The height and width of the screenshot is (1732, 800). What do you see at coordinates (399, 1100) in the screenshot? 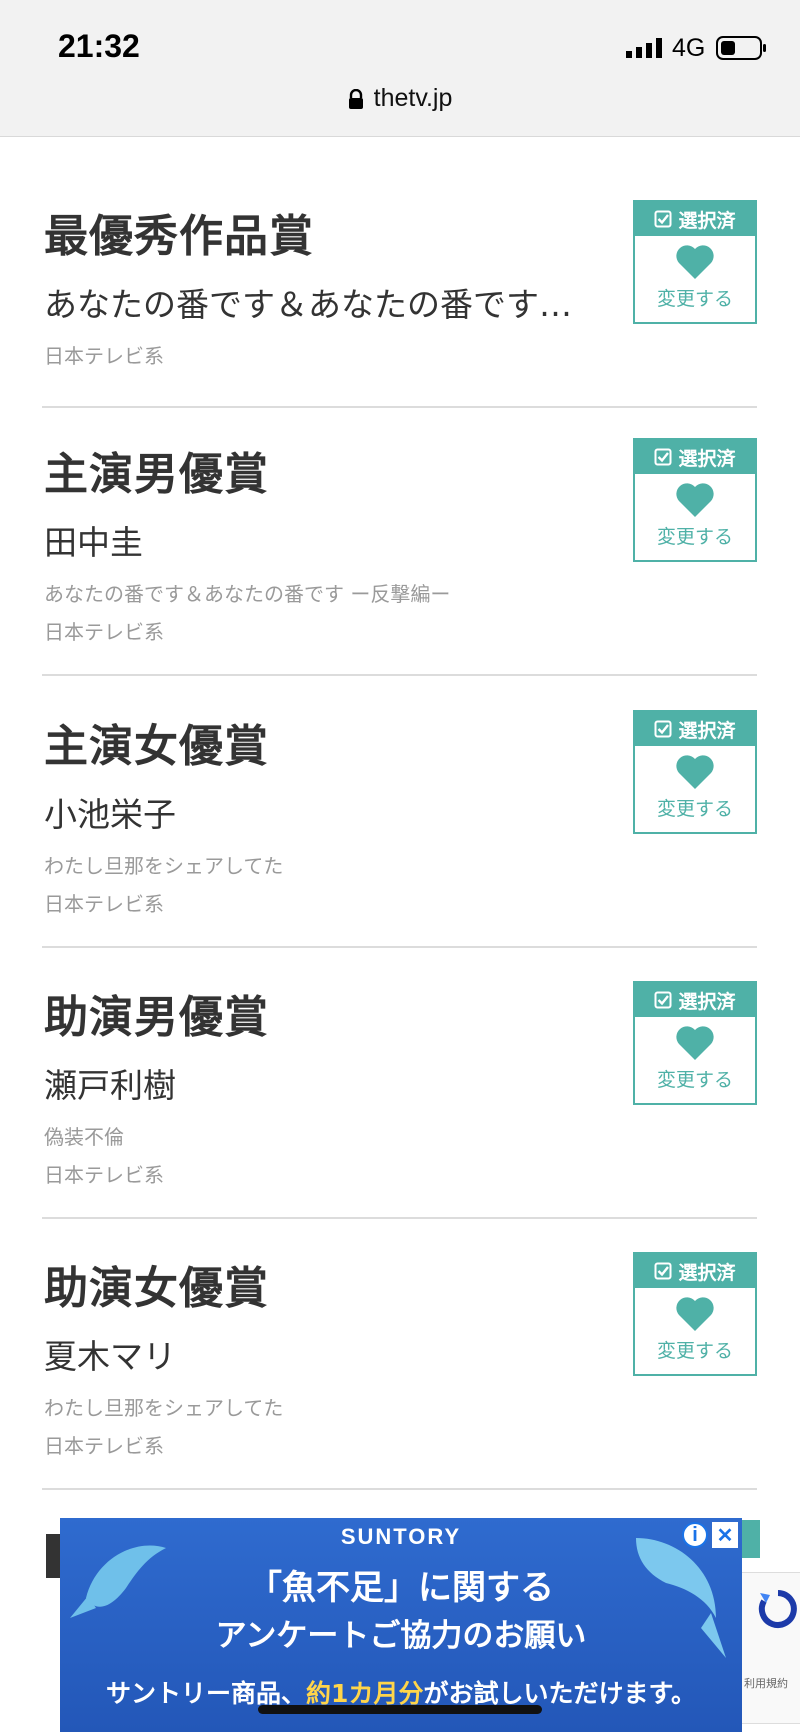
I see `award-row: 助演男優賞 瀬戸利樹 偽装不倫 日本テレビ系 選択済 変更する` at bounding box center [399, 1100].